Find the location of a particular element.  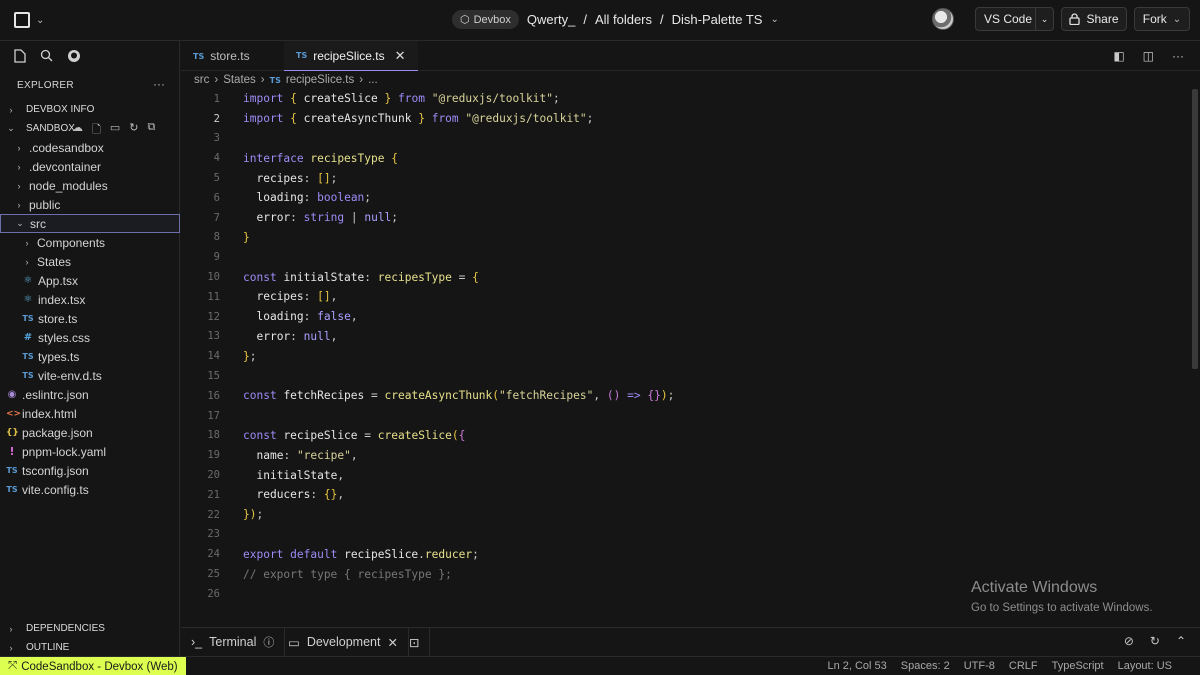

file-icon is located at coordinates (20, 56).